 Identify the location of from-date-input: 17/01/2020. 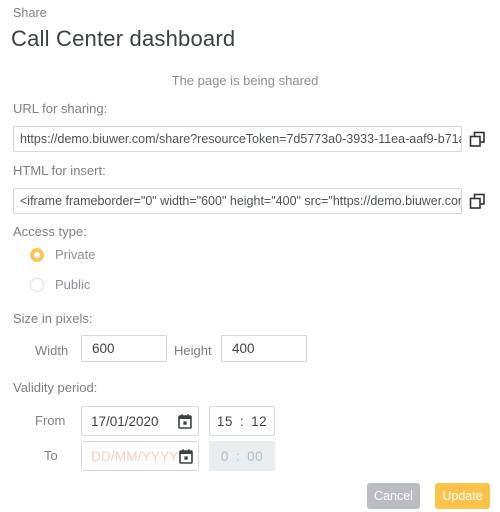
(140, 421).